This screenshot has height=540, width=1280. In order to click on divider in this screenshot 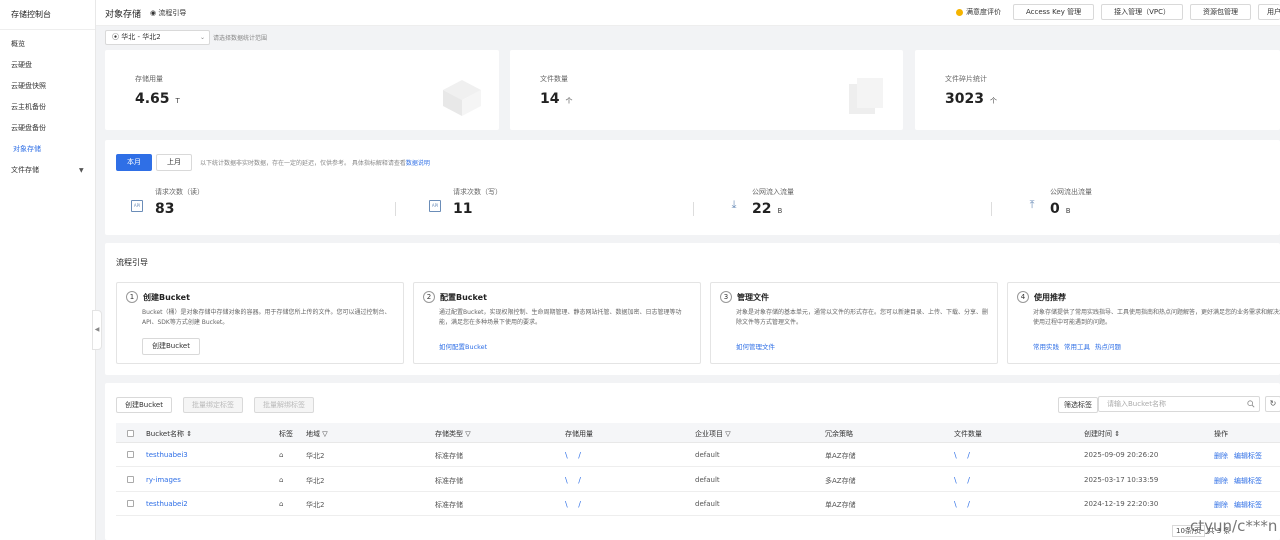, I will do `click(693, 209)`.